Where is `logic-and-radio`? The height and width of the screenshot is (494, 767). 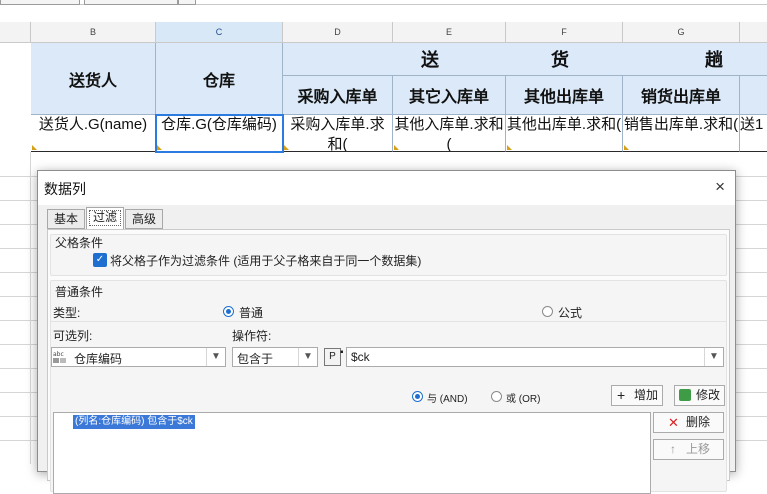
logic-and-radio is located at coordinates (417, 396).